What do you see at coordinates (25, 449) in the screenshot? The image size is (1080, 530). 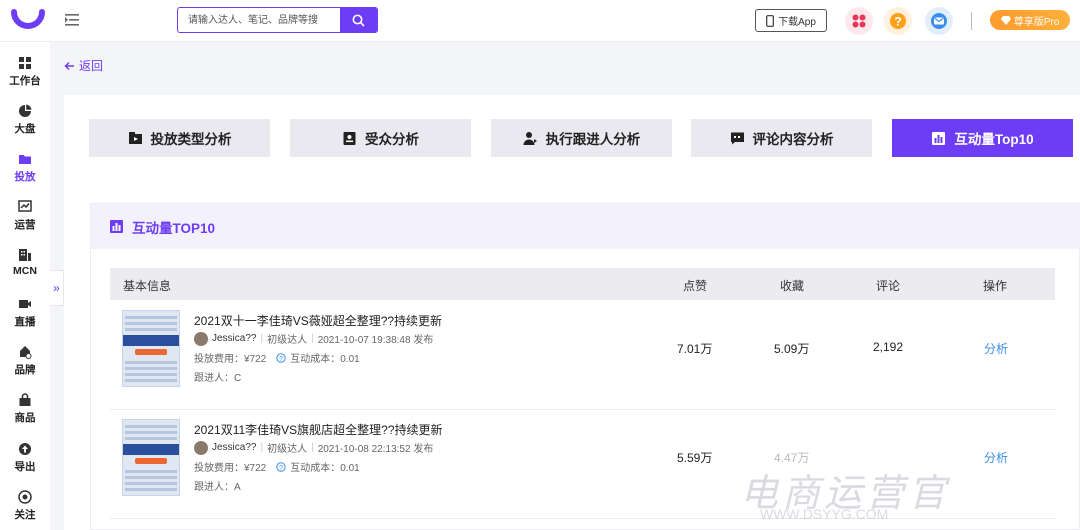 I see `export-icon` at bounding box center [25, 449].